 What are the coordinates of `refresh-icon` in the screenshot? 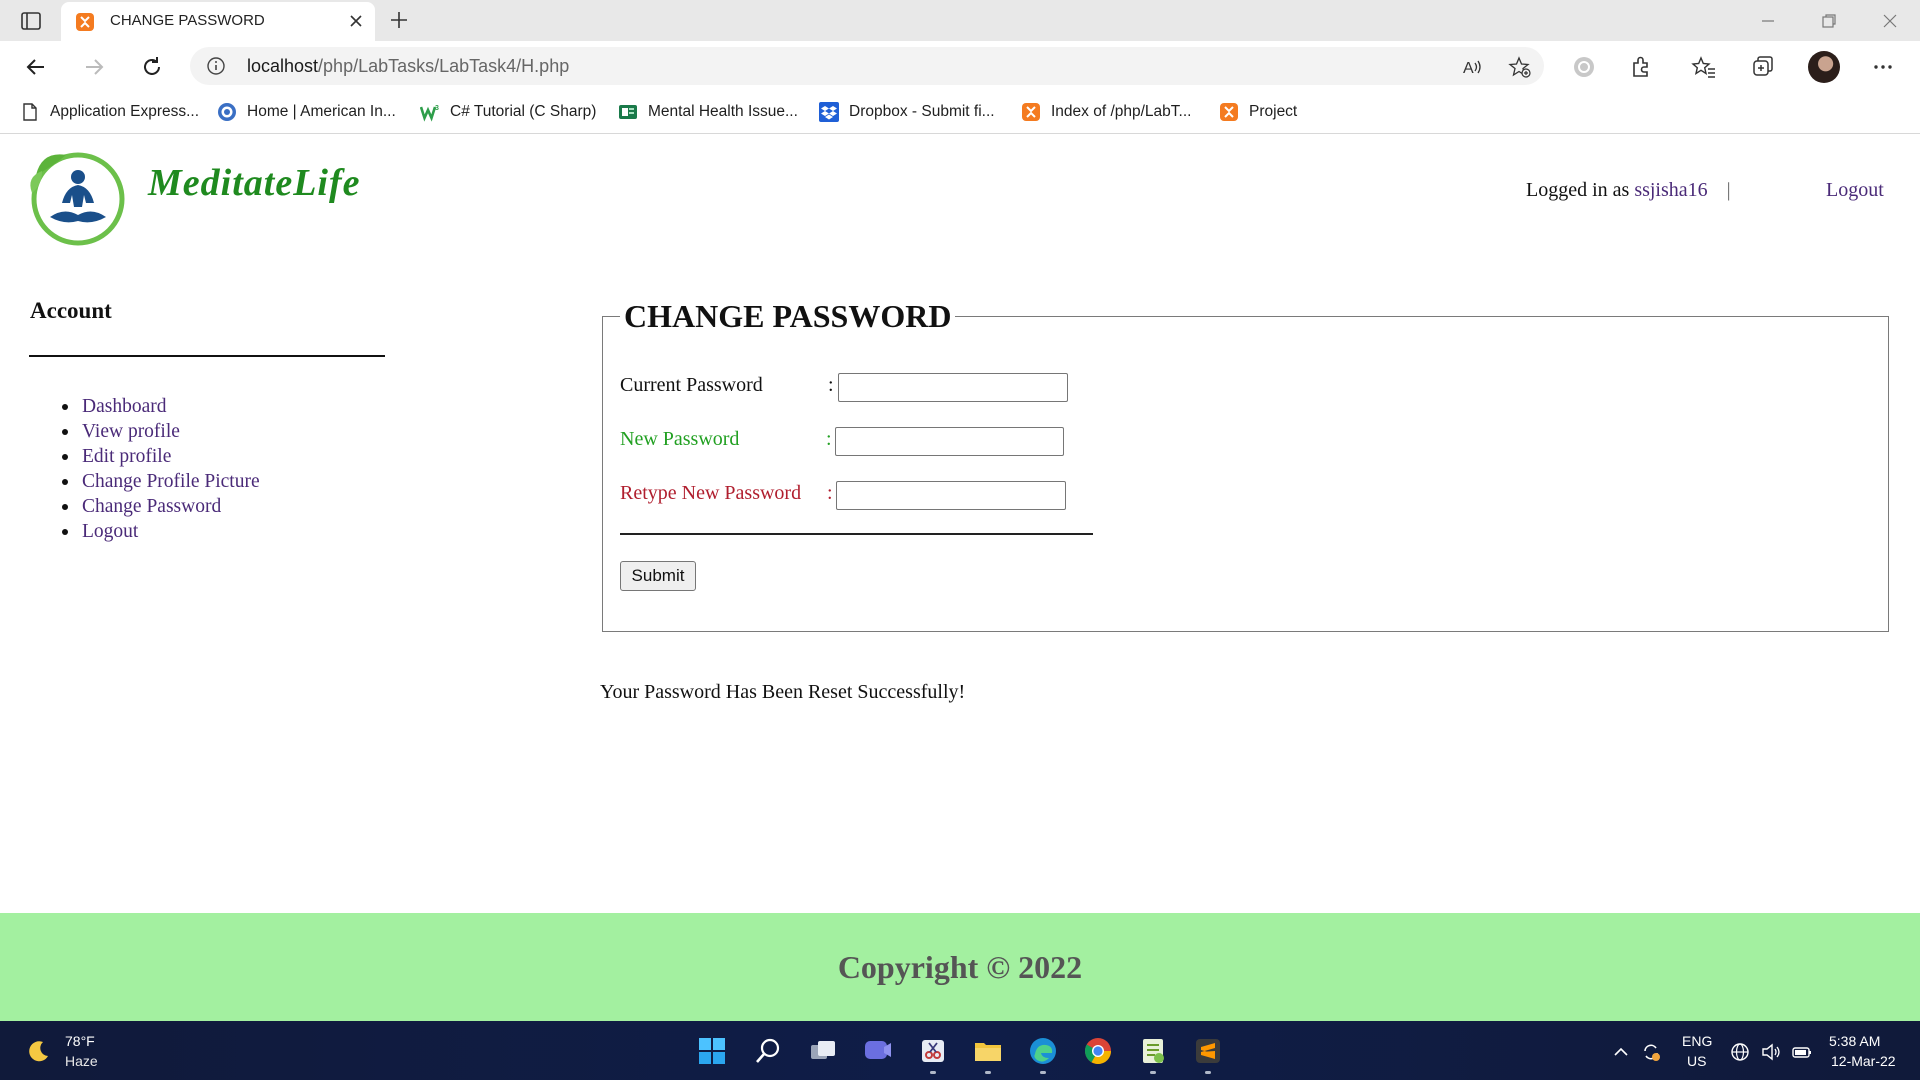 It's located at (152, 67).